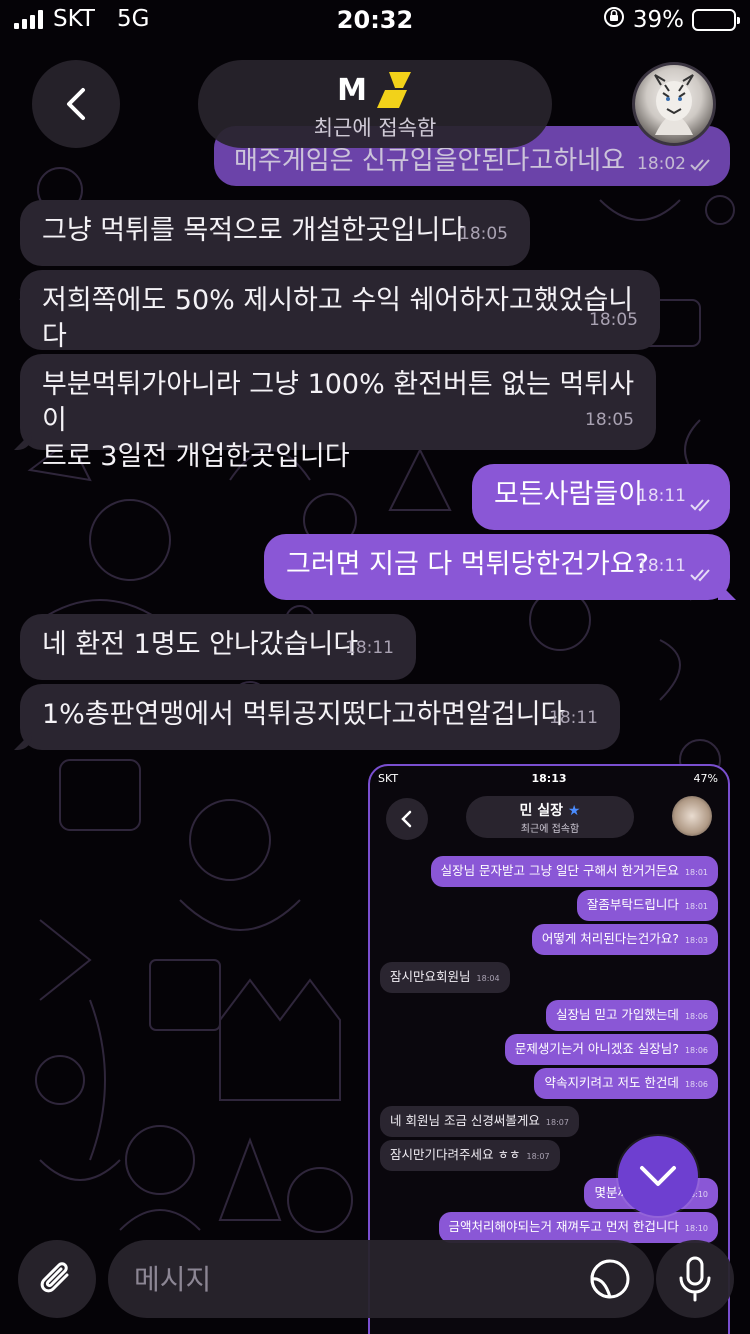 This screenshot has width=750, height=1334. What do you see at coordinates (349, 1279) in the screenshot?
I see `message-input` at bounding box center [349, 1279].